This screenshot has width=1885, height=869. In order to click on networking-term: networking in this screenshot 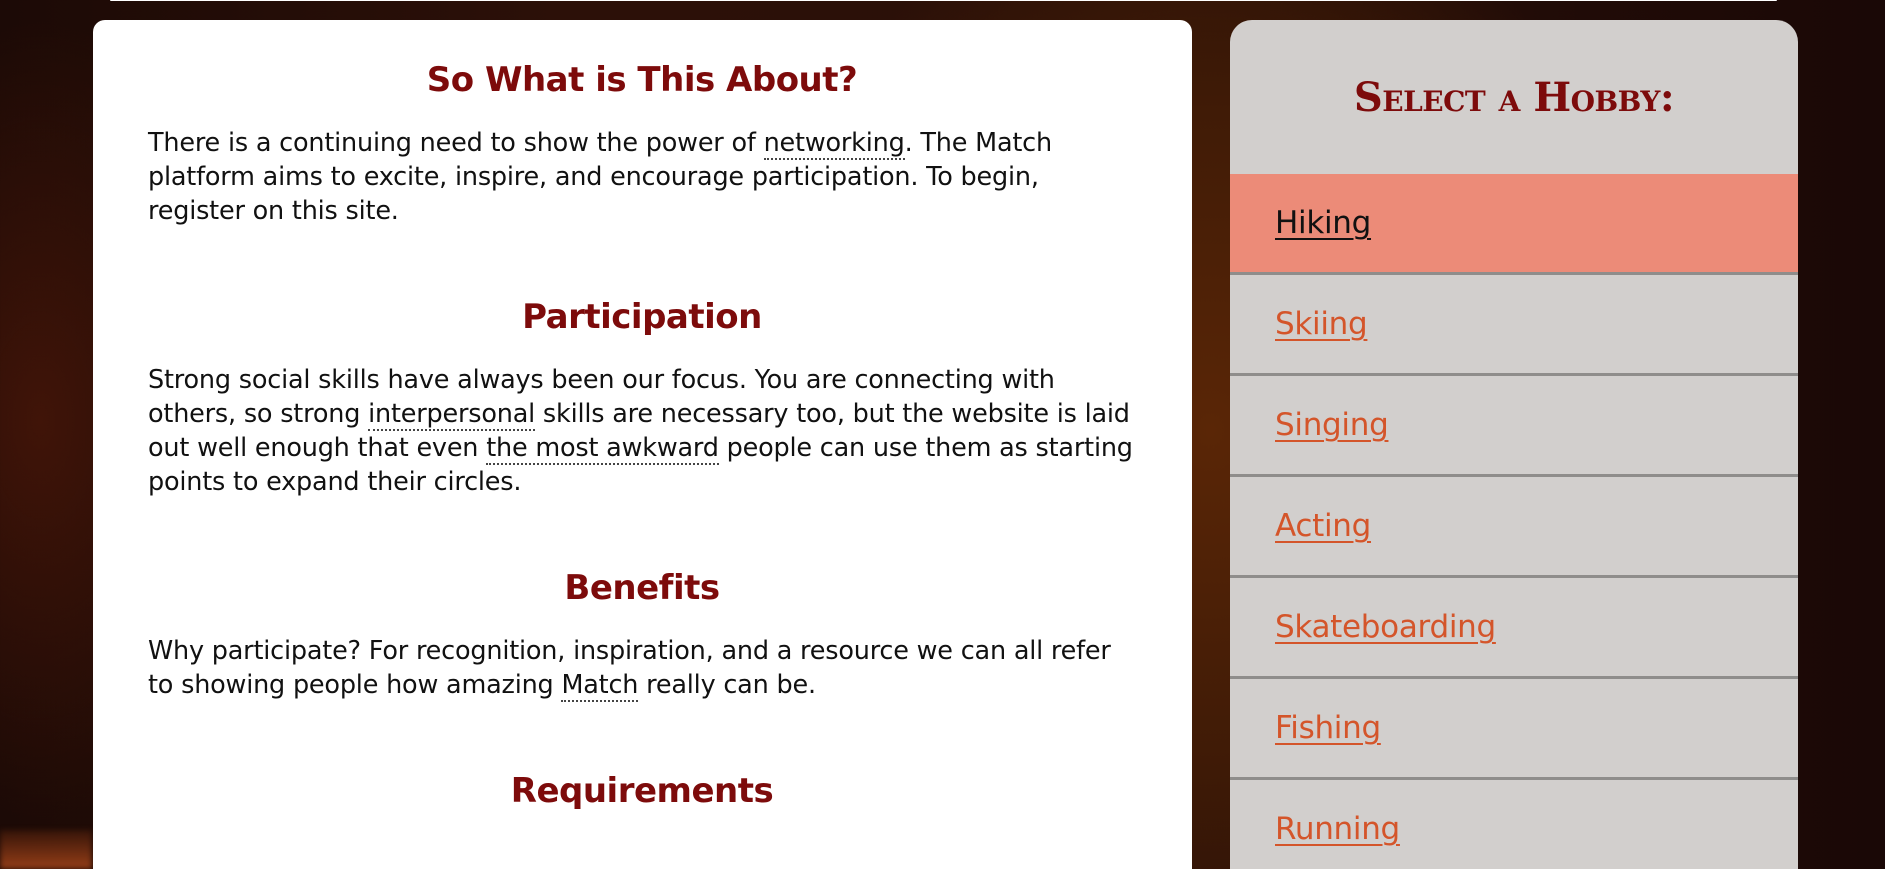, I will do `click(834, 144)`.